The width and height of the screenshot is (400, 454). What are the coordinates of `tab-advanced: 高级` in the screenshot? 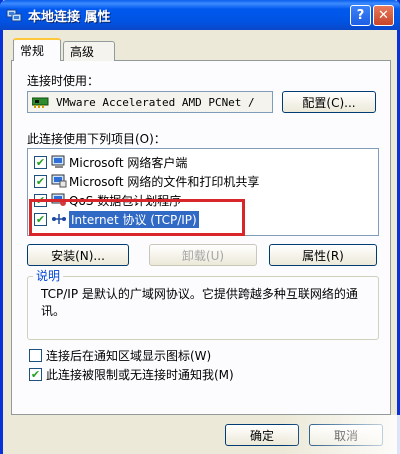 It's located at (89, 51).